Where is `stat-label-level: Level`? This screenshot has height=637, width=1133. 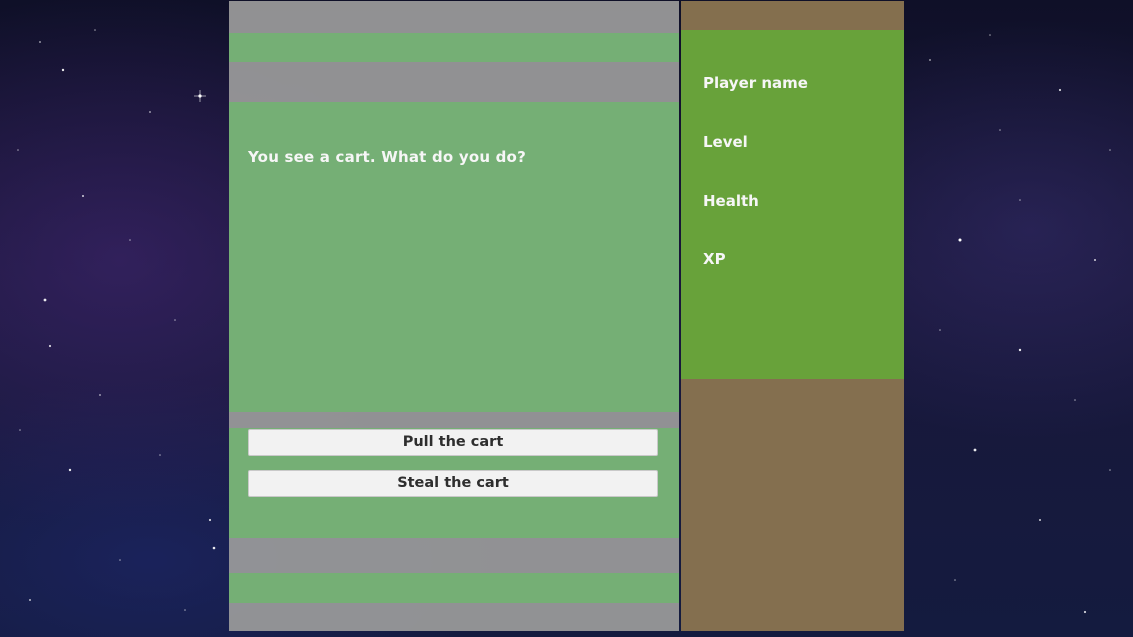
stat-label-level: Level is located at coordinates (725, 142).